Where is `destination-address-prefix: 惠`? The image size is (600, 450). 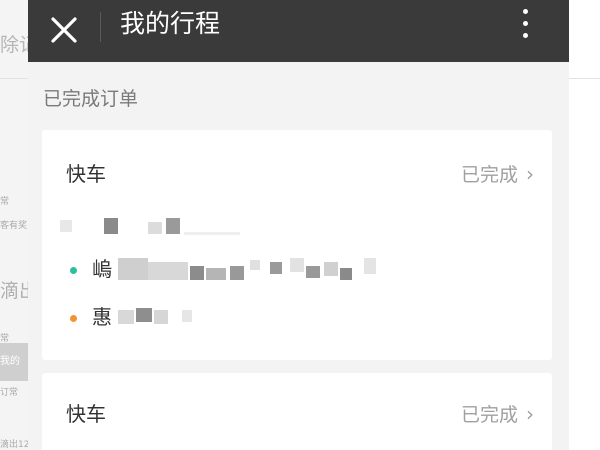
destination-address-prefix: 惠 is located at coordinates (102, 317).